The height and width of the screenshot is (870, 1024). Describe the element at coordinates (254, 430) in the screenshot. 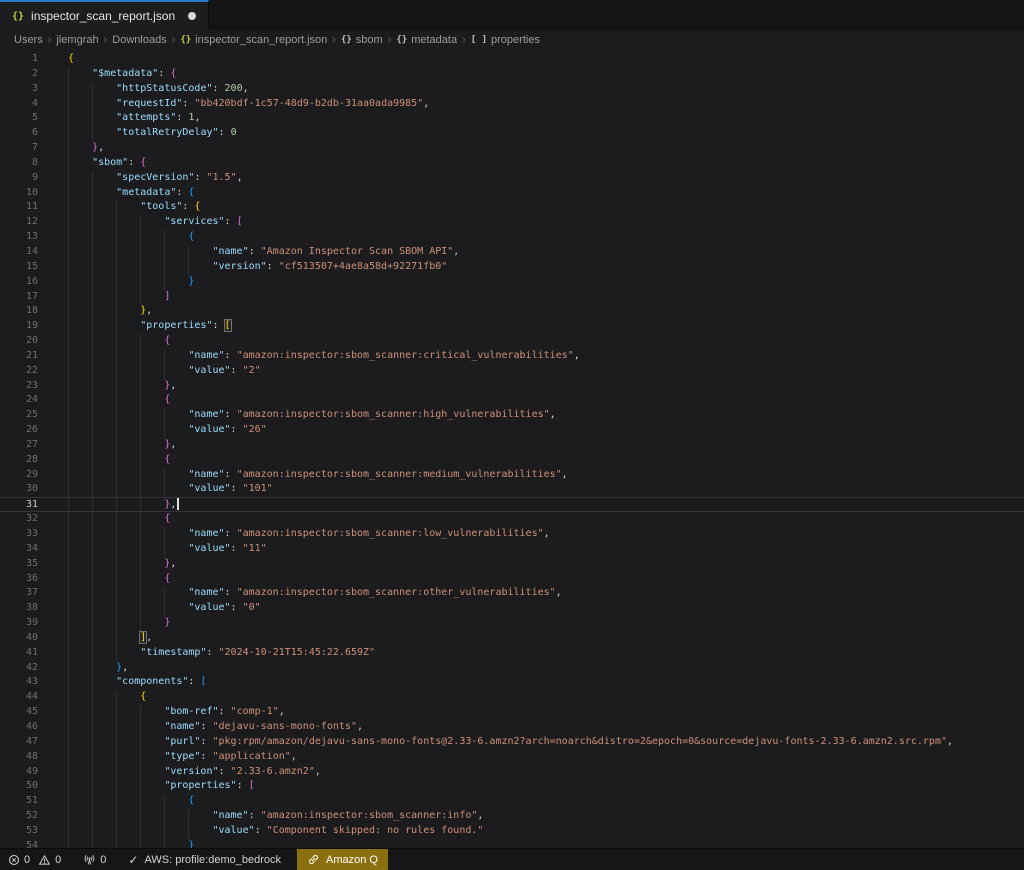

I see `json-string: "26"` at that location.